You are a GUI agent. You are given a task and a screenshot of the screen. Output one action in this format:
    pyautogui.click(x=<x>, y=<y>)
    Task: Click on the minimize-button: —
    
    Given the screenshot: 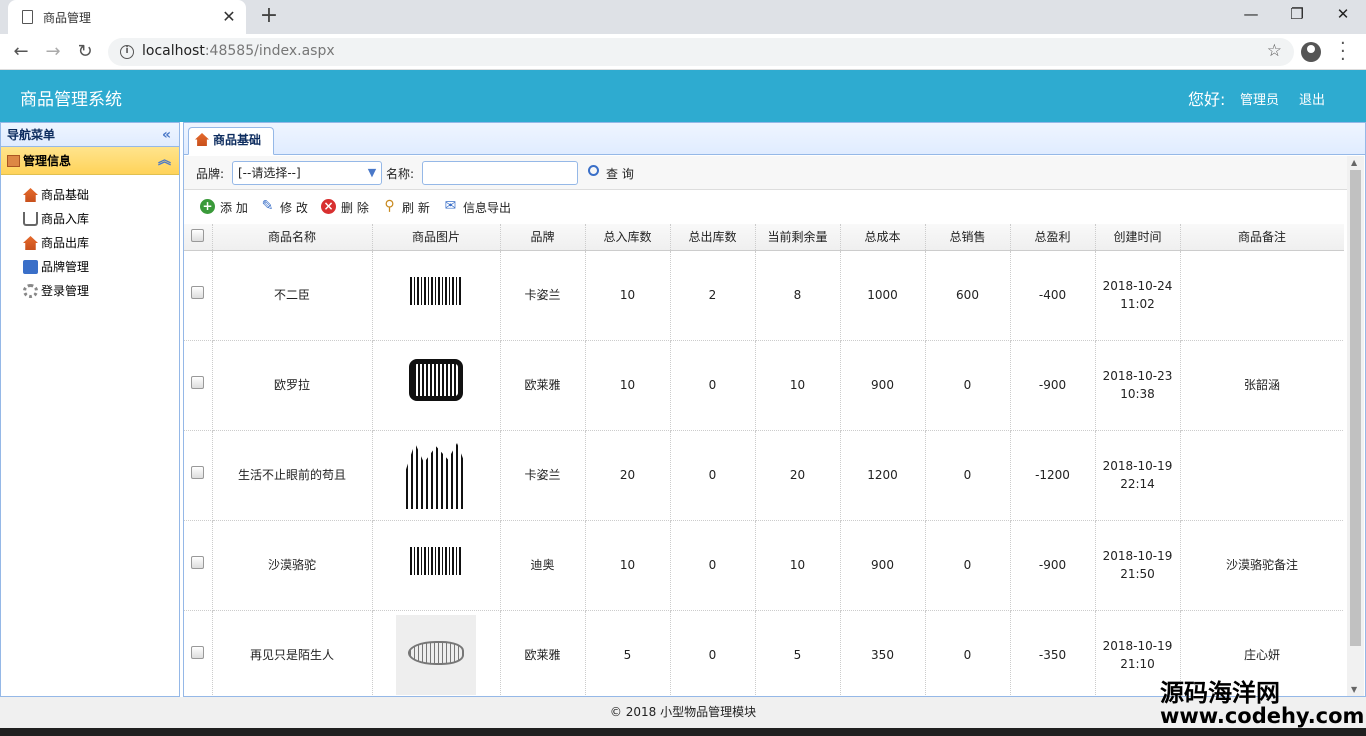 What is the action you would take?
    pyautogui.click(x=1251, y=15)
    